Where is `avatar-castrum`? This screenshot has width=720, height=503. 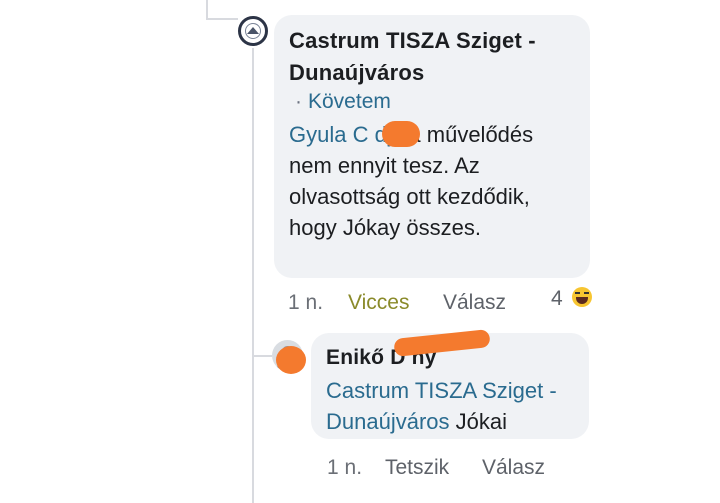
avatar-castrum is located at coordinates (253, 31).